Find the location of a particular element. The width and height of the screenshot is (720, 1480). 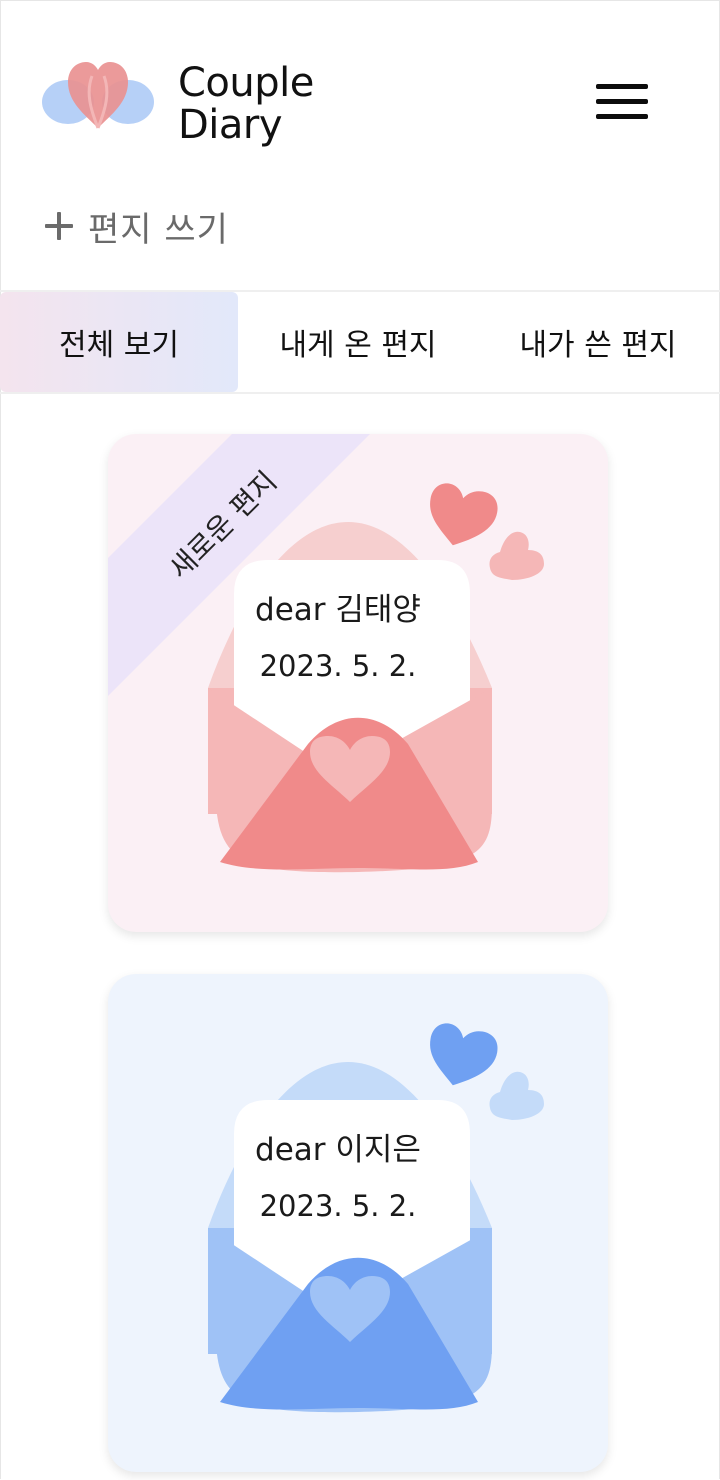

plus-icon is located at coordinates (57, 226).